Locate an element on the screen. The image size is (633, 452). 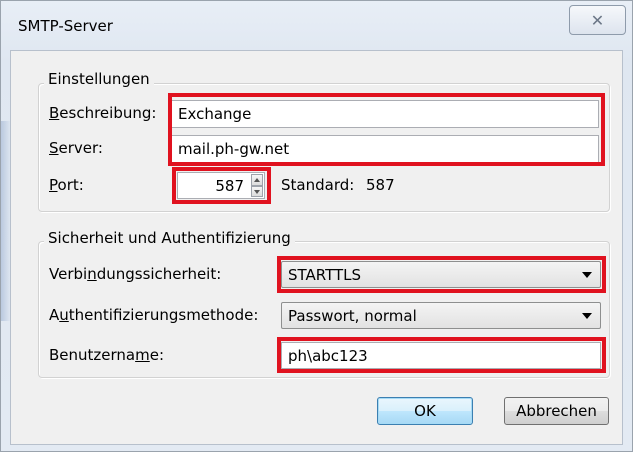
security-group-label: Sicherheit und Authentifizierung is located at coordinates (169, 238).